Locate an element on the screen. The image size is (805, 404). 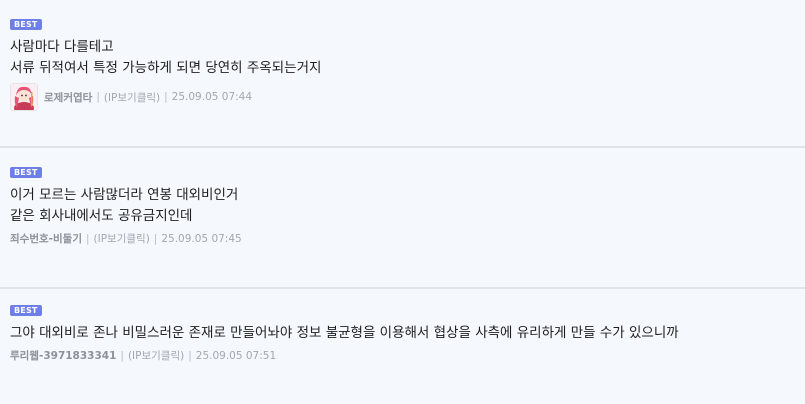
comment-meta: 로제커엽타 | (IP보기클릭) | 25.09.05 07:44 is located at coordinates (402, 97).